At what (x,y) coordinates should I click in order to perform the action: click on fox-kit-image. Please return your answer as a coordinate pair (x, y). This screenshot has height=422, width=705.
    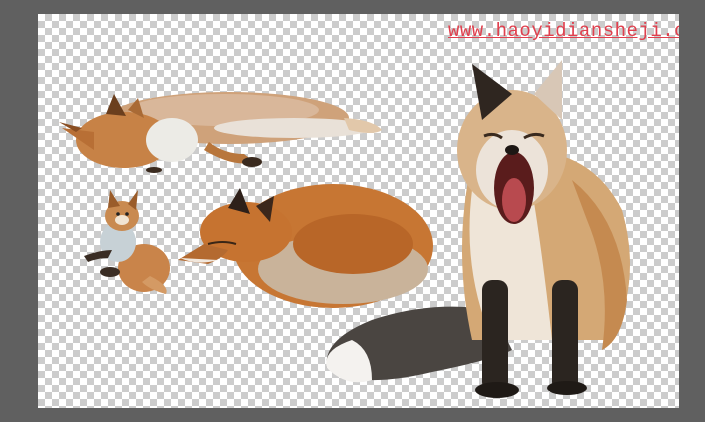
    Looking at the image, I should click on (126, 241).